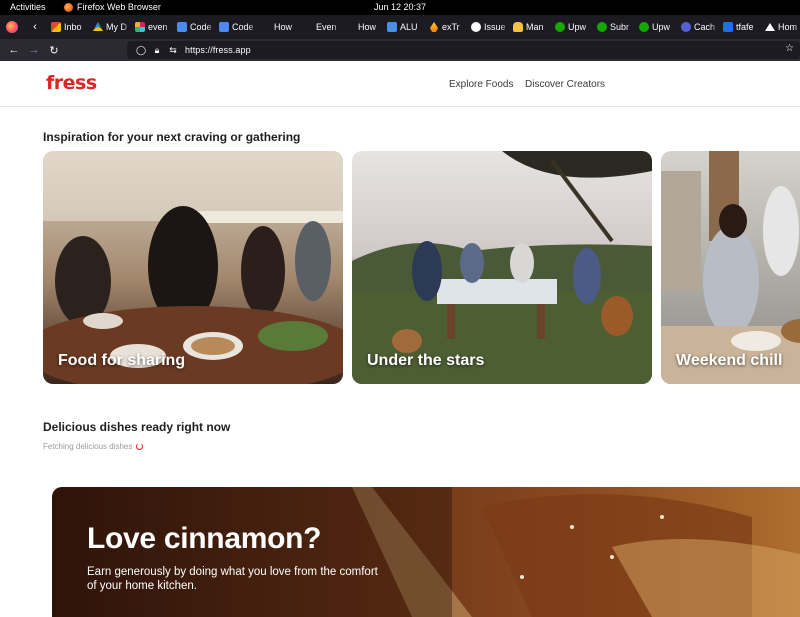  I want to click on nav-discover-creators: Discover Creators, so click(565, 84).